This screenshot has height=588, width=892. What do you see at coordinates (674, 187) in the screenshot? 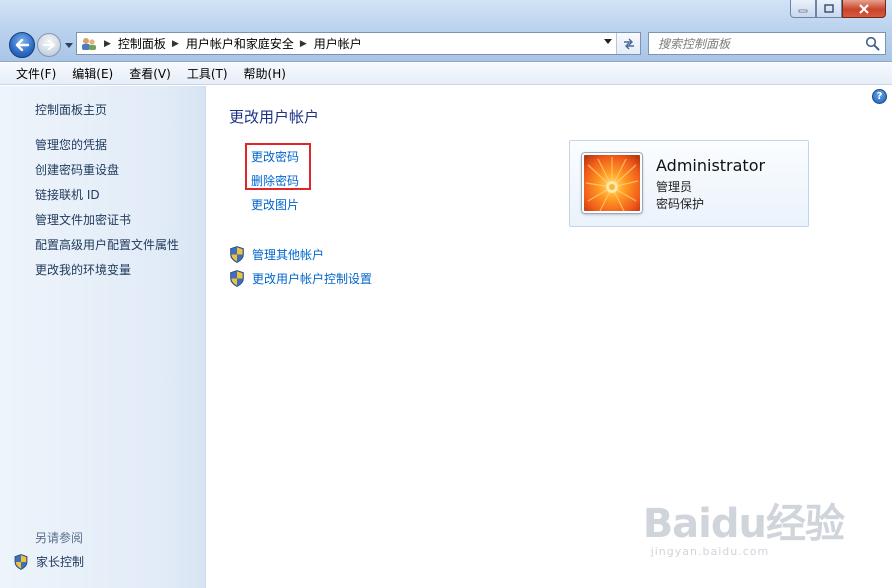
I see `account-type: 管理员` at bounding box center [674, 187].